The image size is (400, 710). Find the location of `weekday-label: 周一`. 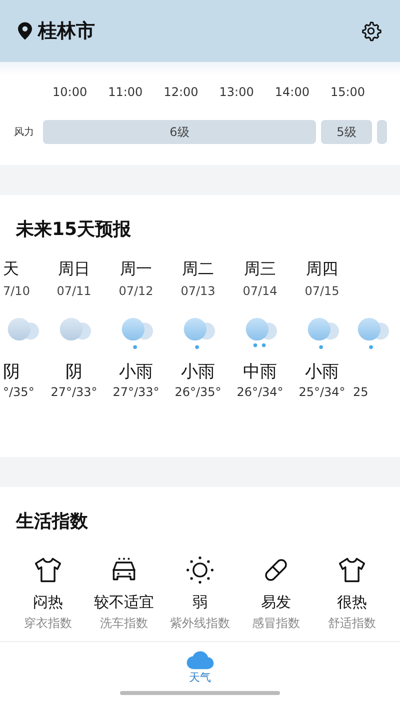

weekday-label: 周一 is located at coordinates (136, 269).